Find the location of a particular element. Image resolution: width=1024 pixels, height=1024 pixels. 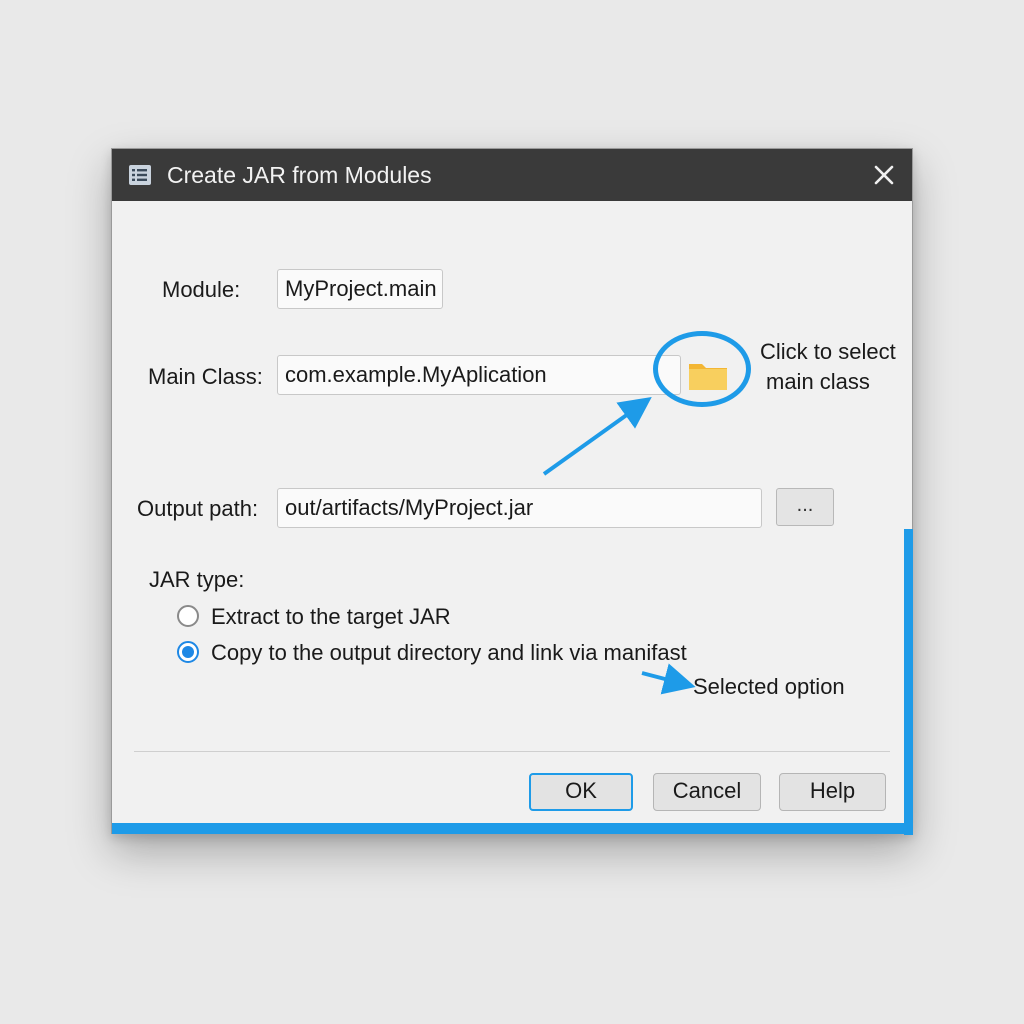

ok-button: OK is located at coordinates (581, 792).